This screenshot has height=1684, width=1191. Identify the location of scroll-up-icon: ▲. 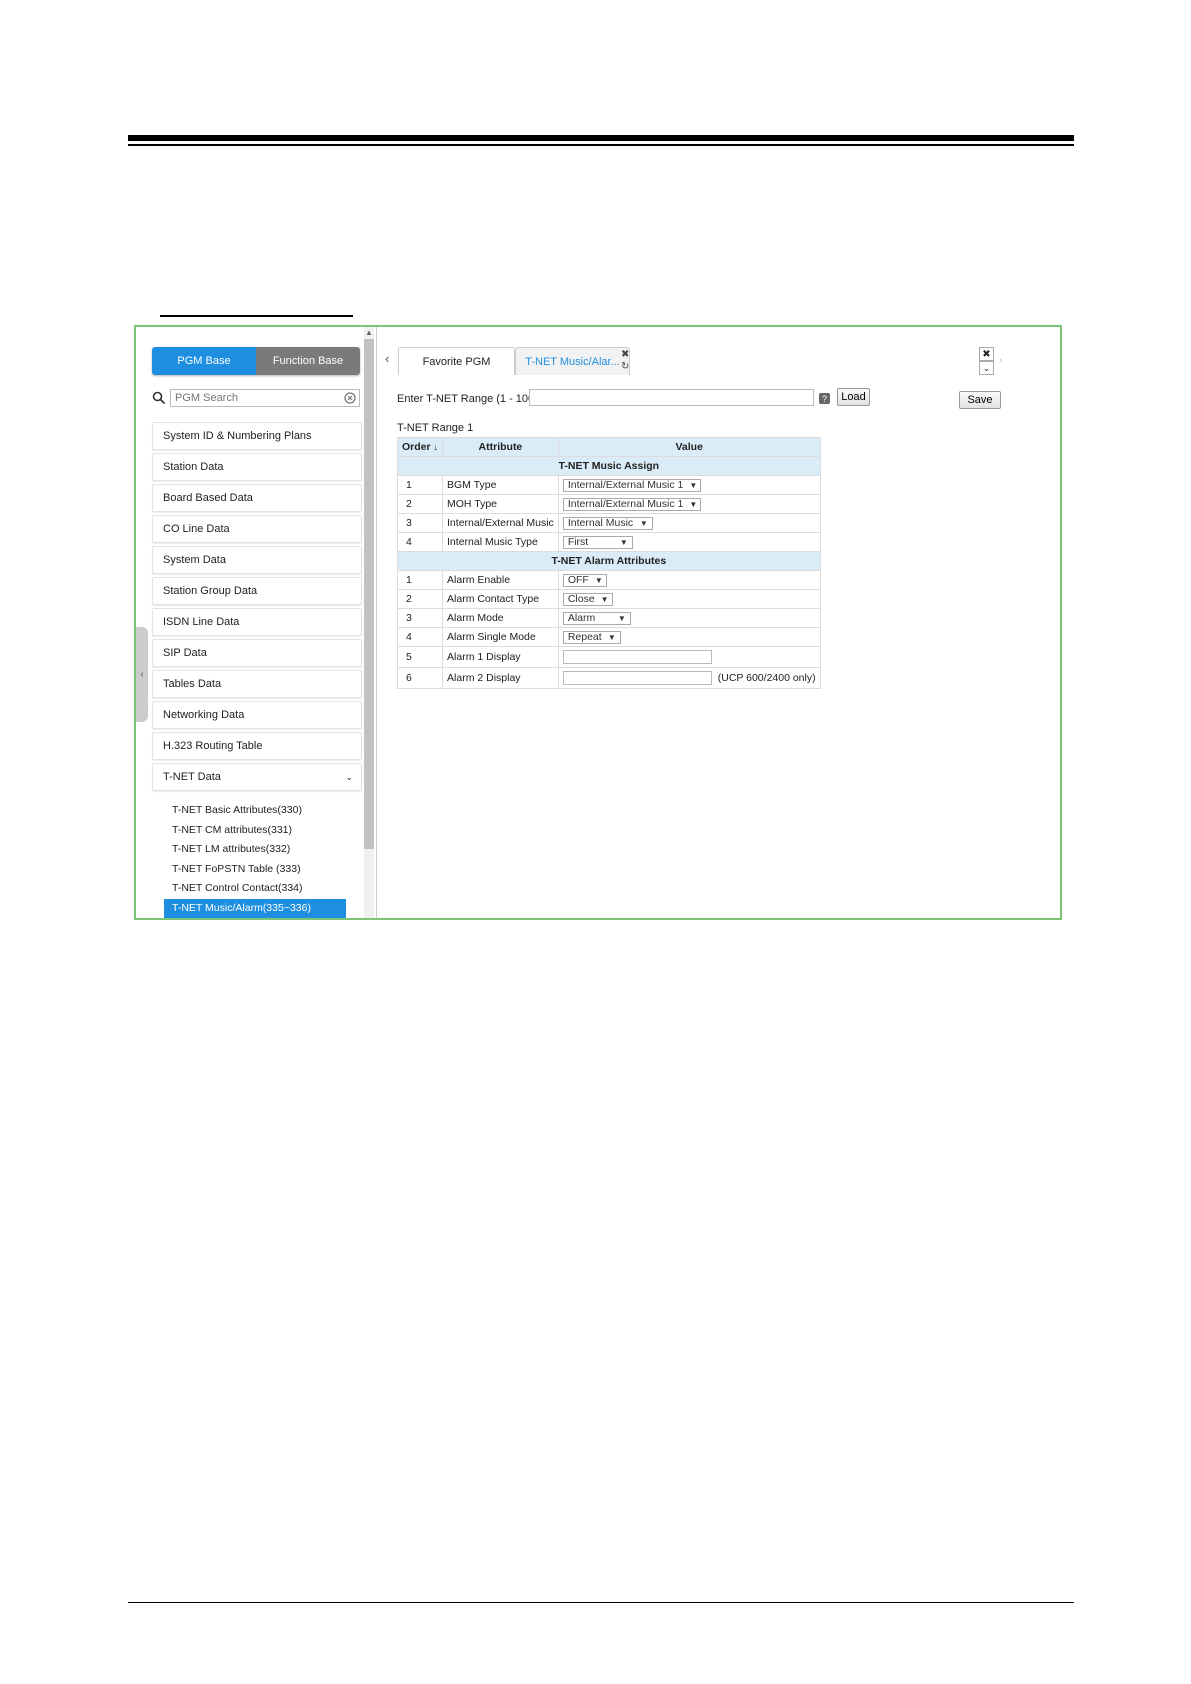
(369, 332).